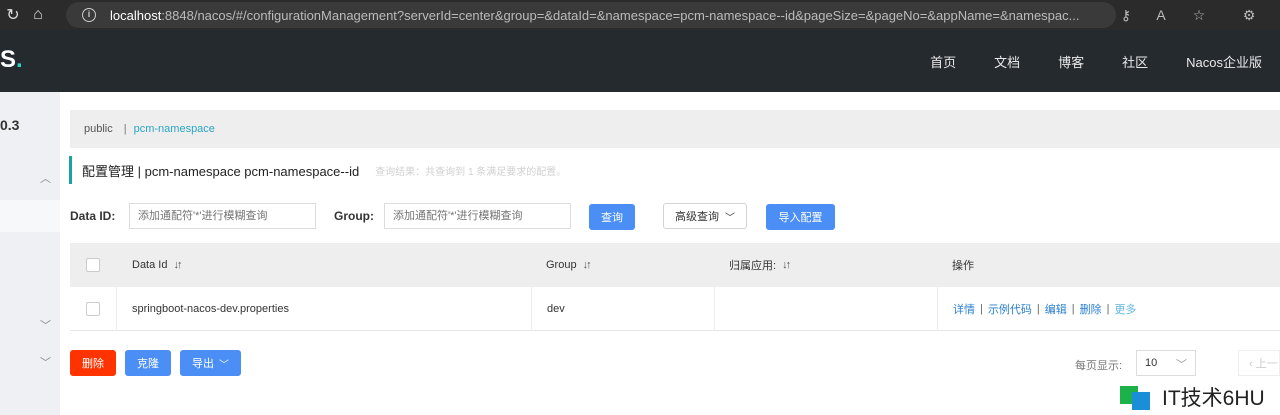 This screenshot has height=415, width=1280. Describe the element at coordinates (697, 217) in the screenshot. I see `advanced-query-label: 高级查询` at that location.